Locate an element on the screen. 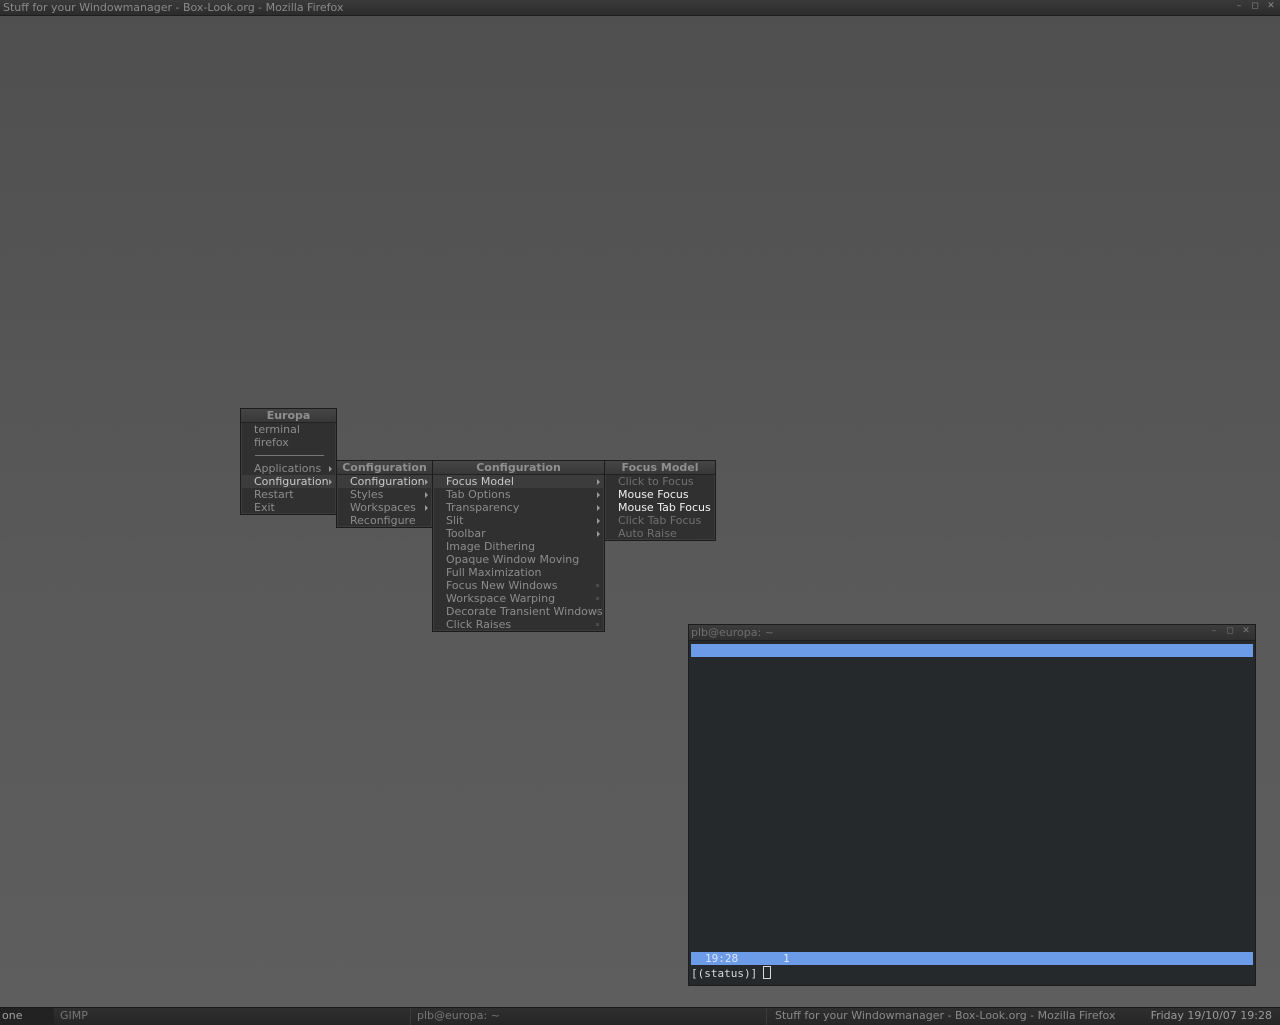  menu-item-firefox: firefox is located at coordinates (288, 442).